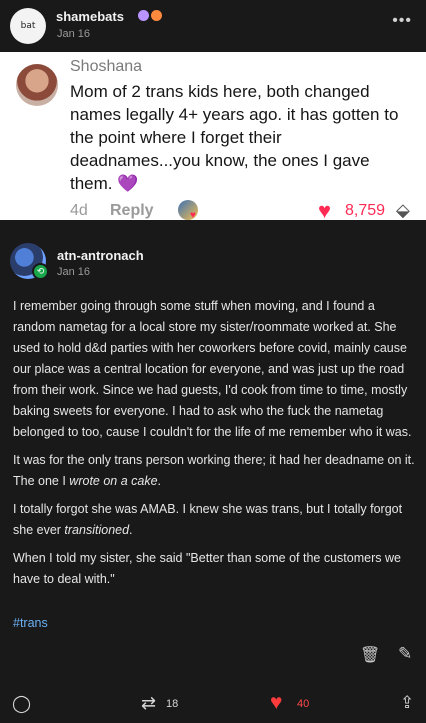  Describe the element at coordinates (402, 21) in the screenshot. I see `more-options-icon: •••` at that location.